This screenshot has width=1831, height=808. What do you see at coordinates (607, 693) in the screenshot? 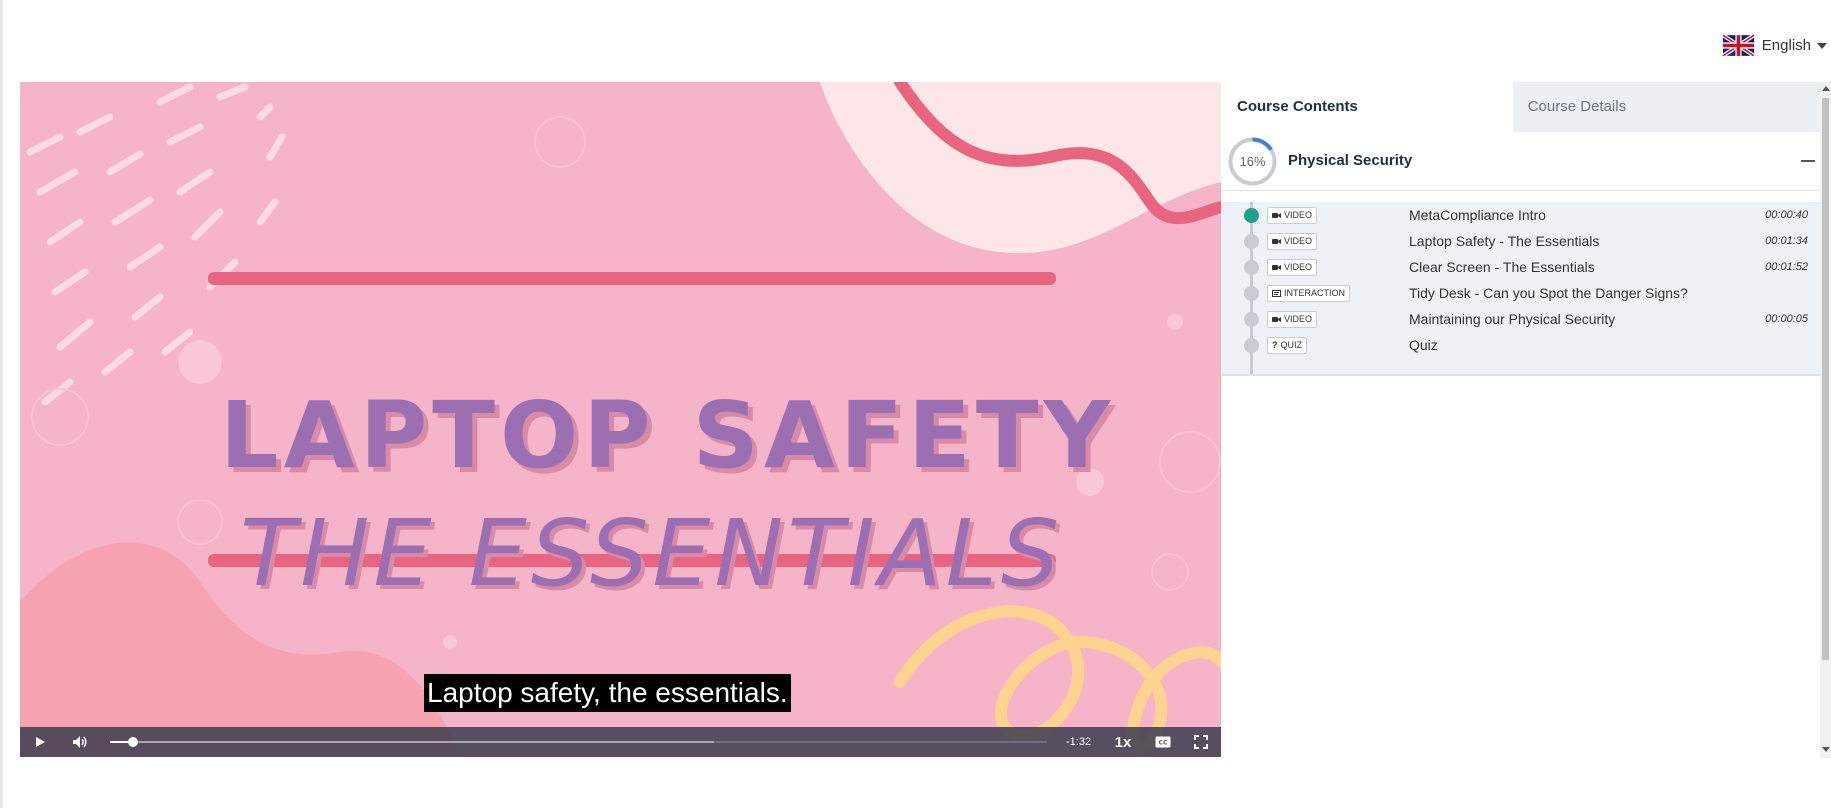
I see `caption-text: Laptop safety, the essentials.` at bounding box center [607, 693].